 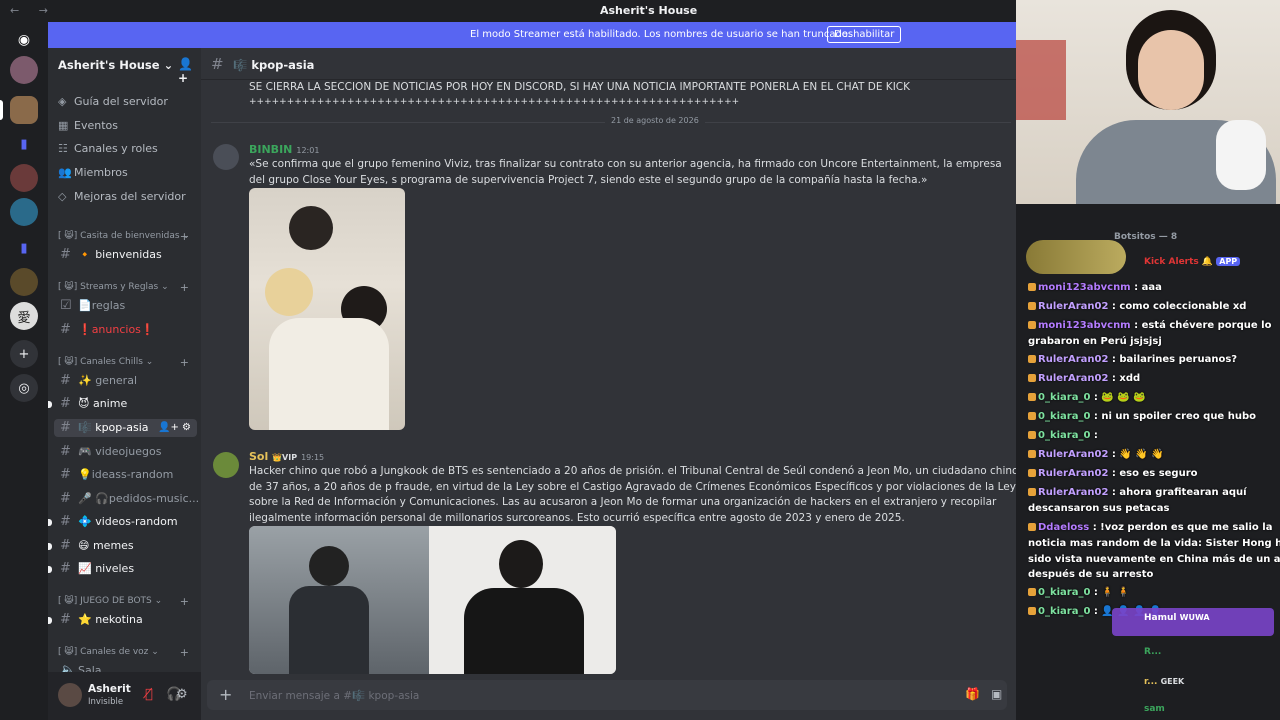 I want to click on server-header: Asherit's House ⌄ 👤+, so click(x=128, y=71).